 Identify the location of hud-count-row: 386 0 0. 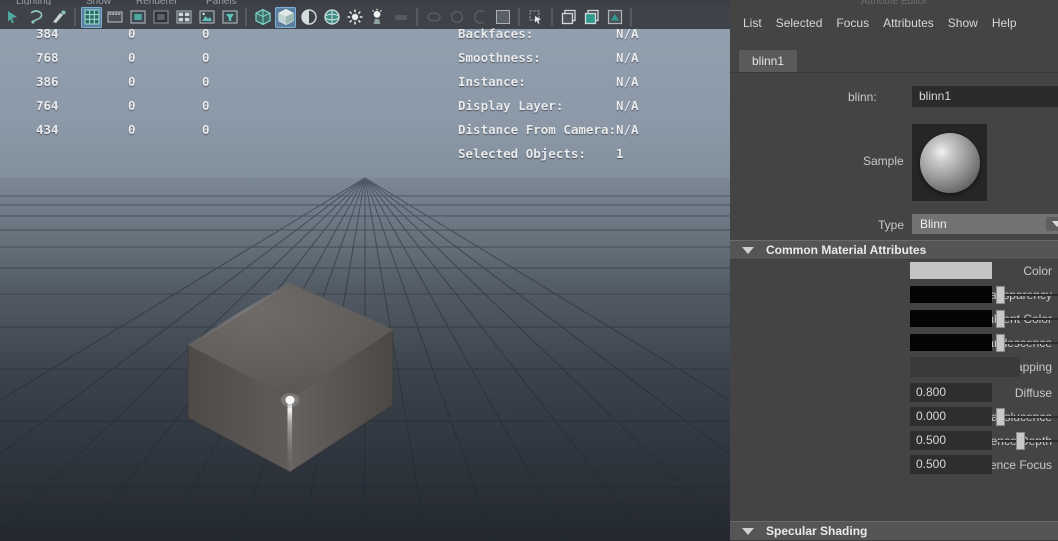
(235, 86).